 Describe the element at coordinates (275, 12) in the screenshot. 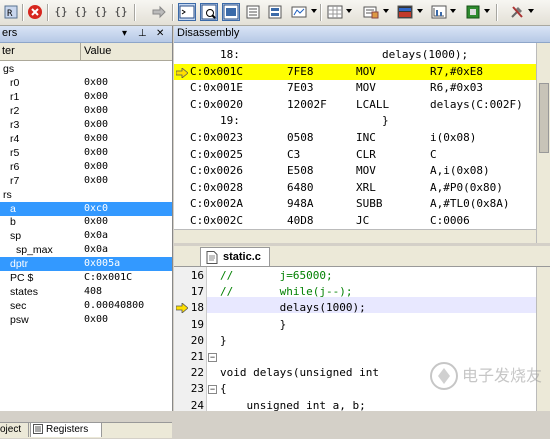

I see `call-stack-icon` at that location.